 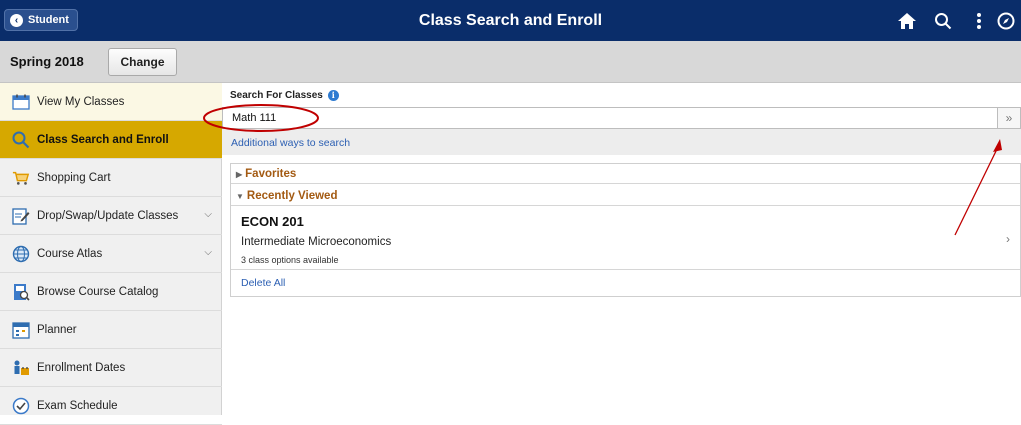 I want to click on sidebar-item-class-search: Class Search and Enroll, so click(x=111, y=140).